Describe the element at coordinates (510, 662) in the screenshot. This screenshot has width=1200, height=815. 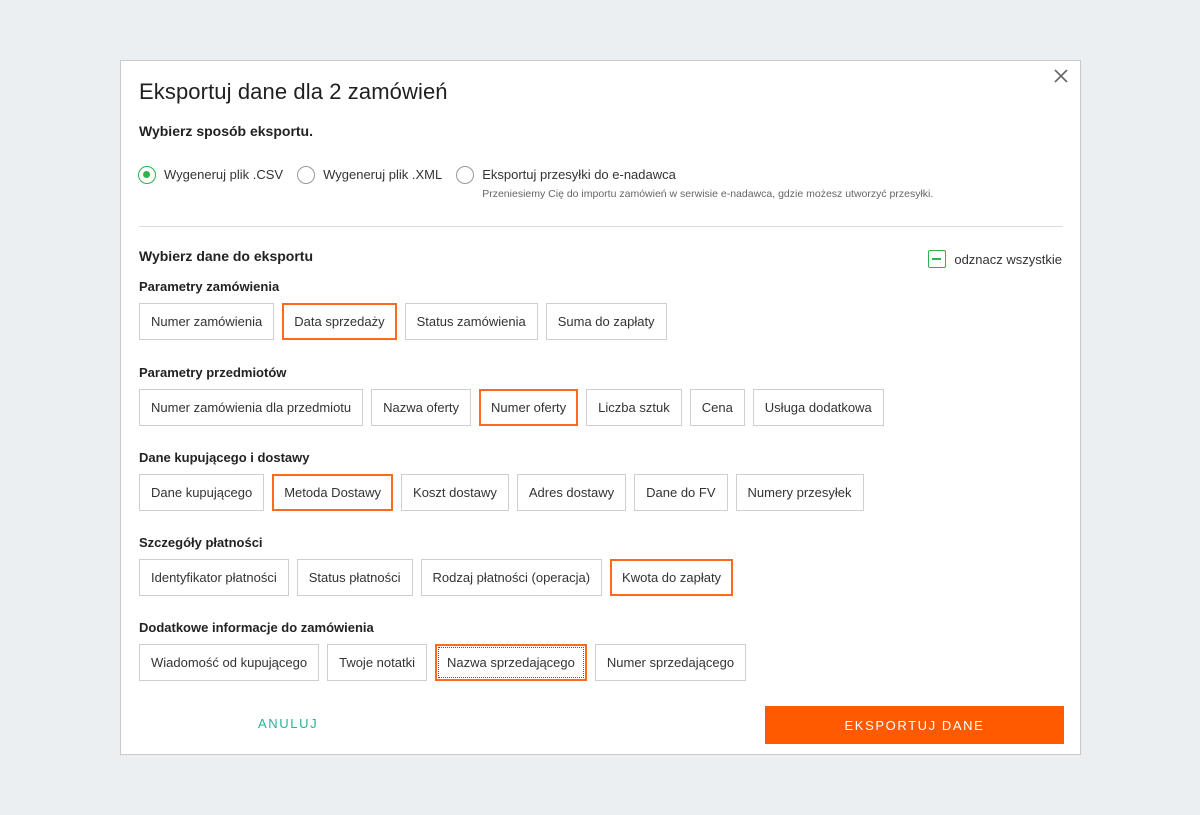
I see `field-chip: Nazwa sprzedającego` at that location.